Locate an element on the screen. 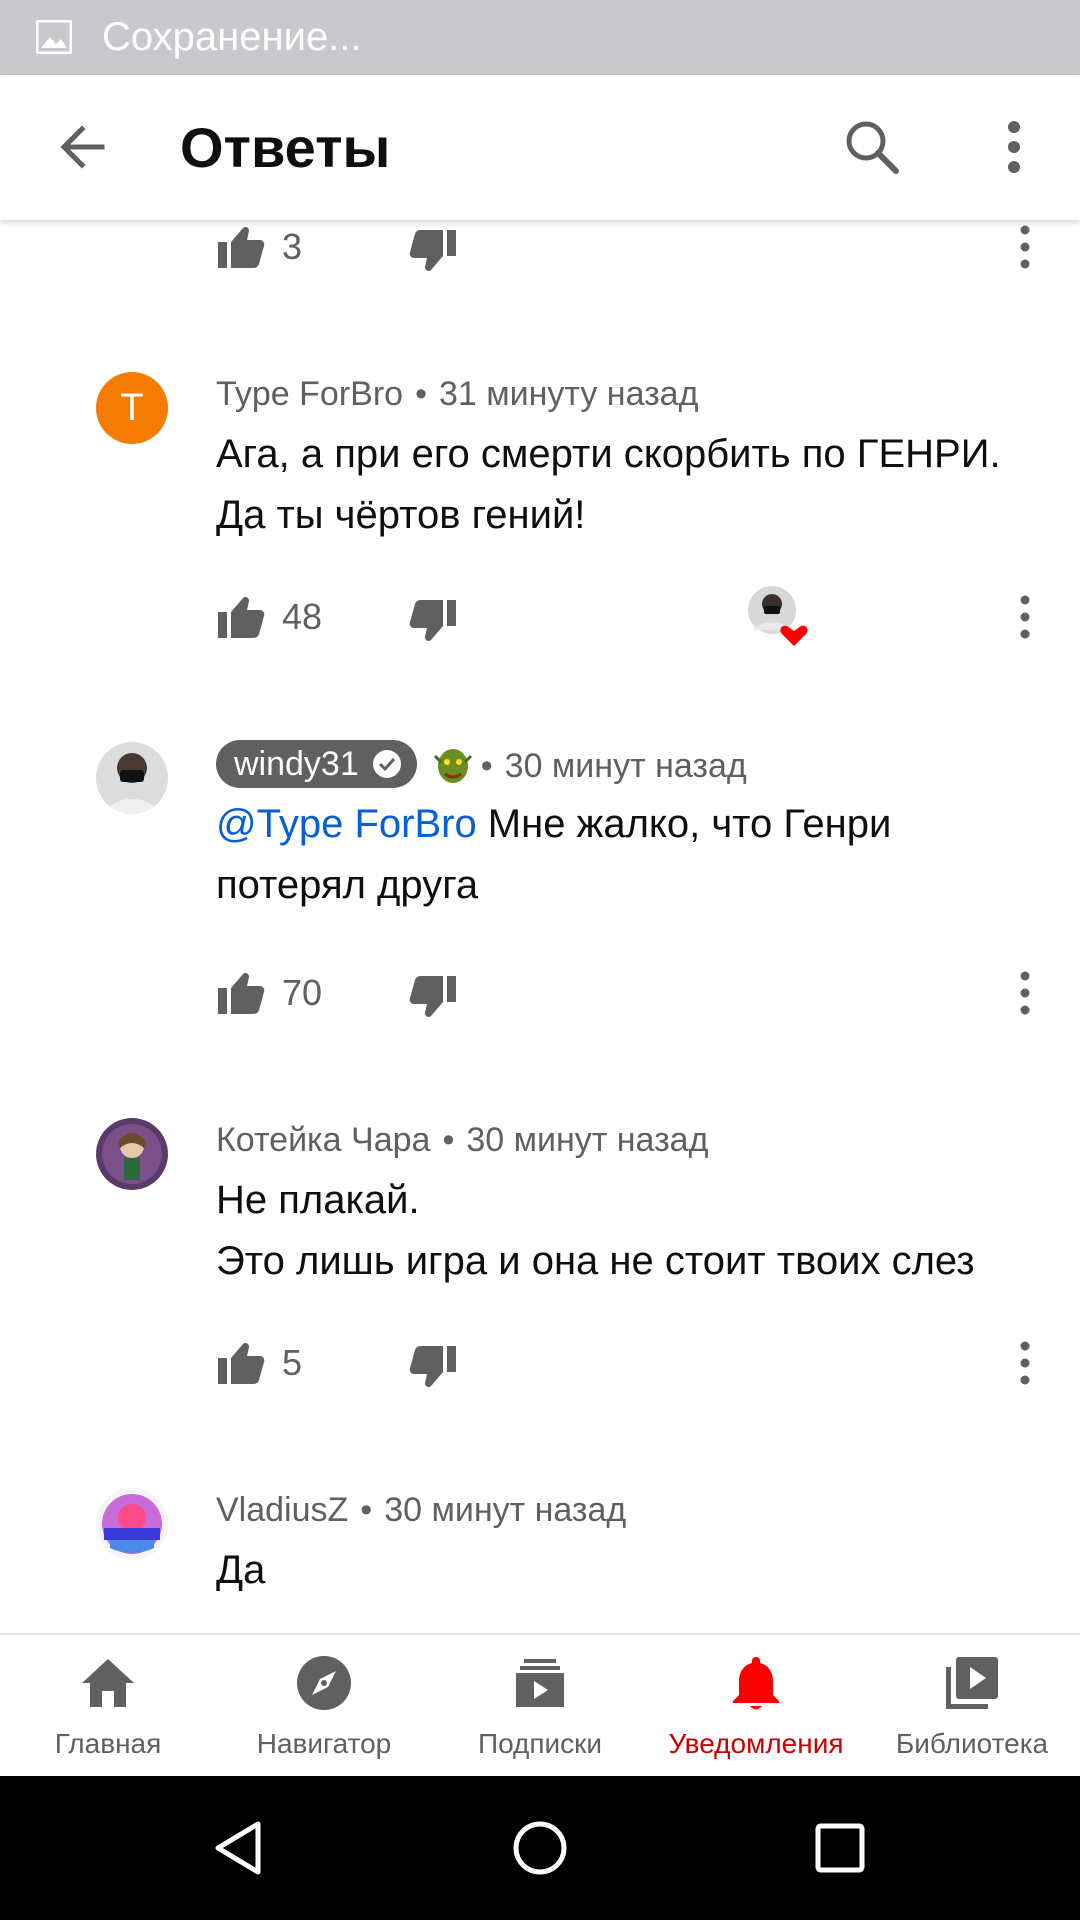 The image size is (1080, 1920). bell-icon is located at coordinates (756, 1683).